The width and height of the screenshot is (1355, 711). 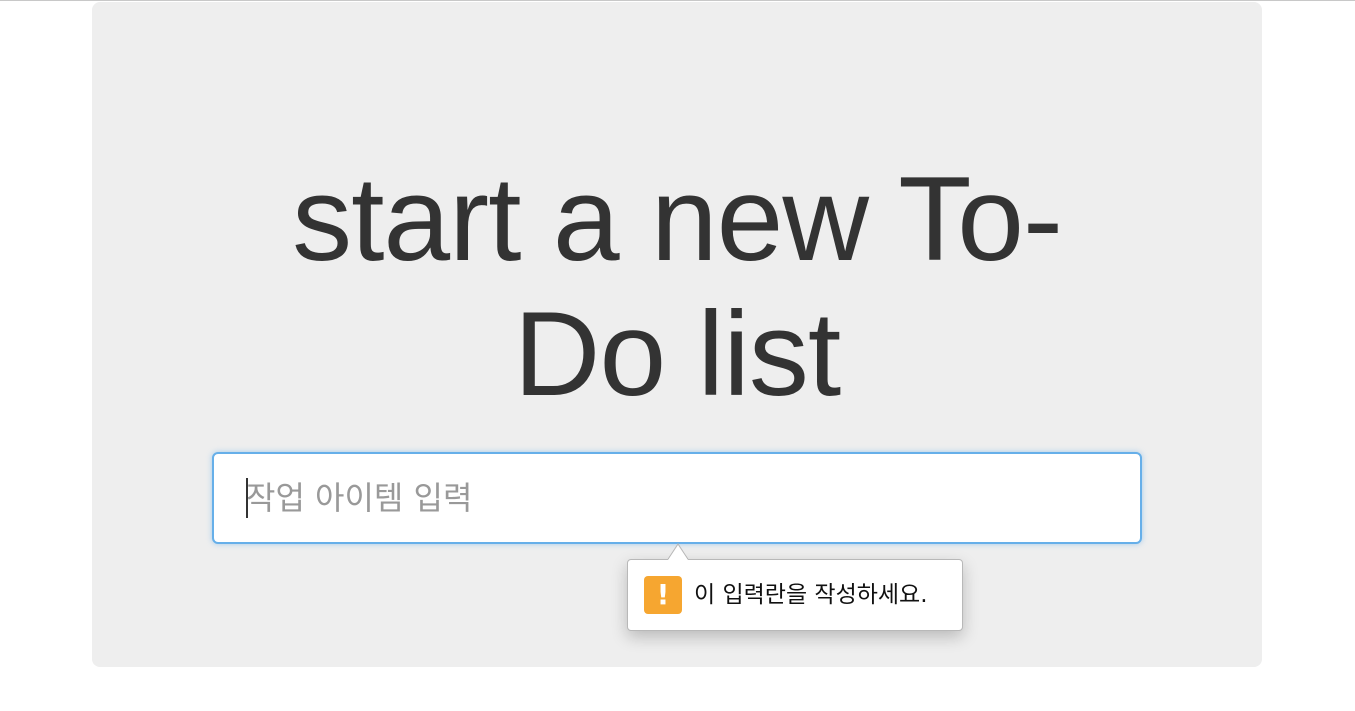 I want to click on validation-tooltip: ! 이 입력란을 작성하세요., so click(x=795, y=595).